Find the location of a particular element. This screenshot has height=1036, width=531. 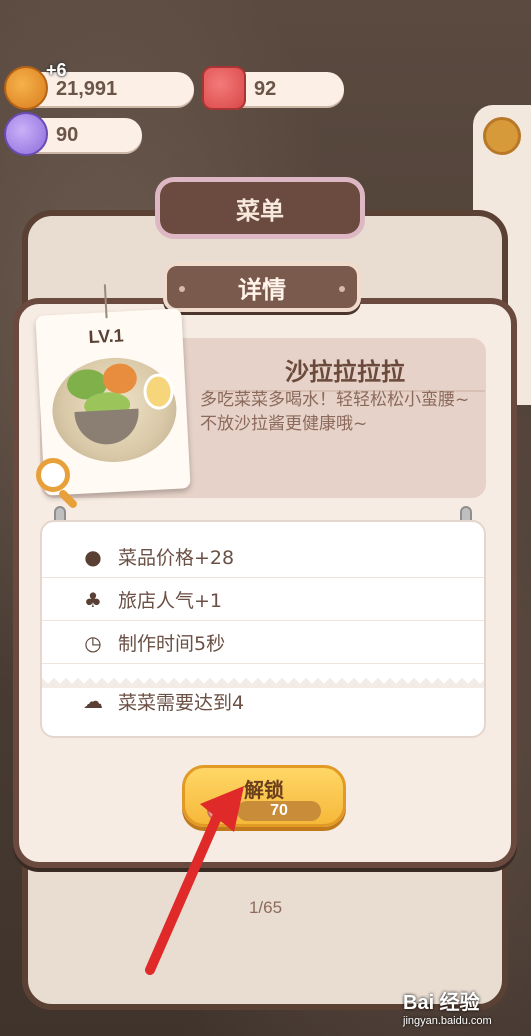

magnifier-icon is located at coordinates (60, 484).